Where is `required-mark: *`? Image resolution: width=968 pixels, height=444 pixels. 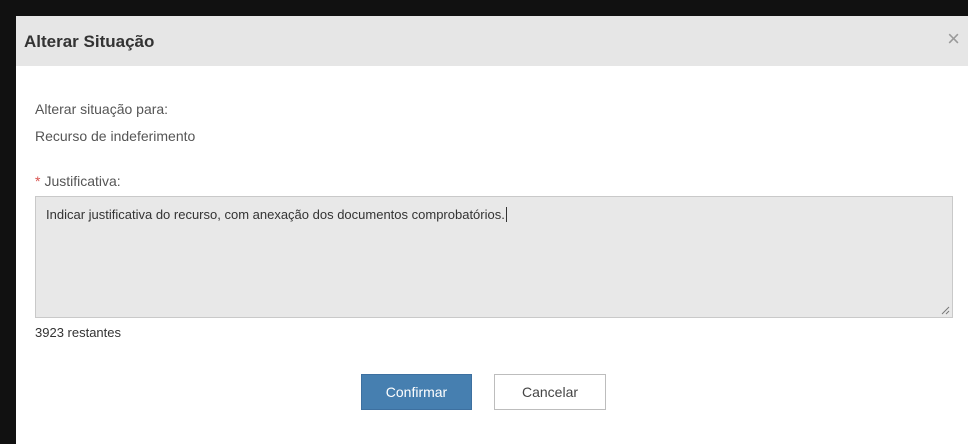 required-mark: * is located at coordinates (38, 181).